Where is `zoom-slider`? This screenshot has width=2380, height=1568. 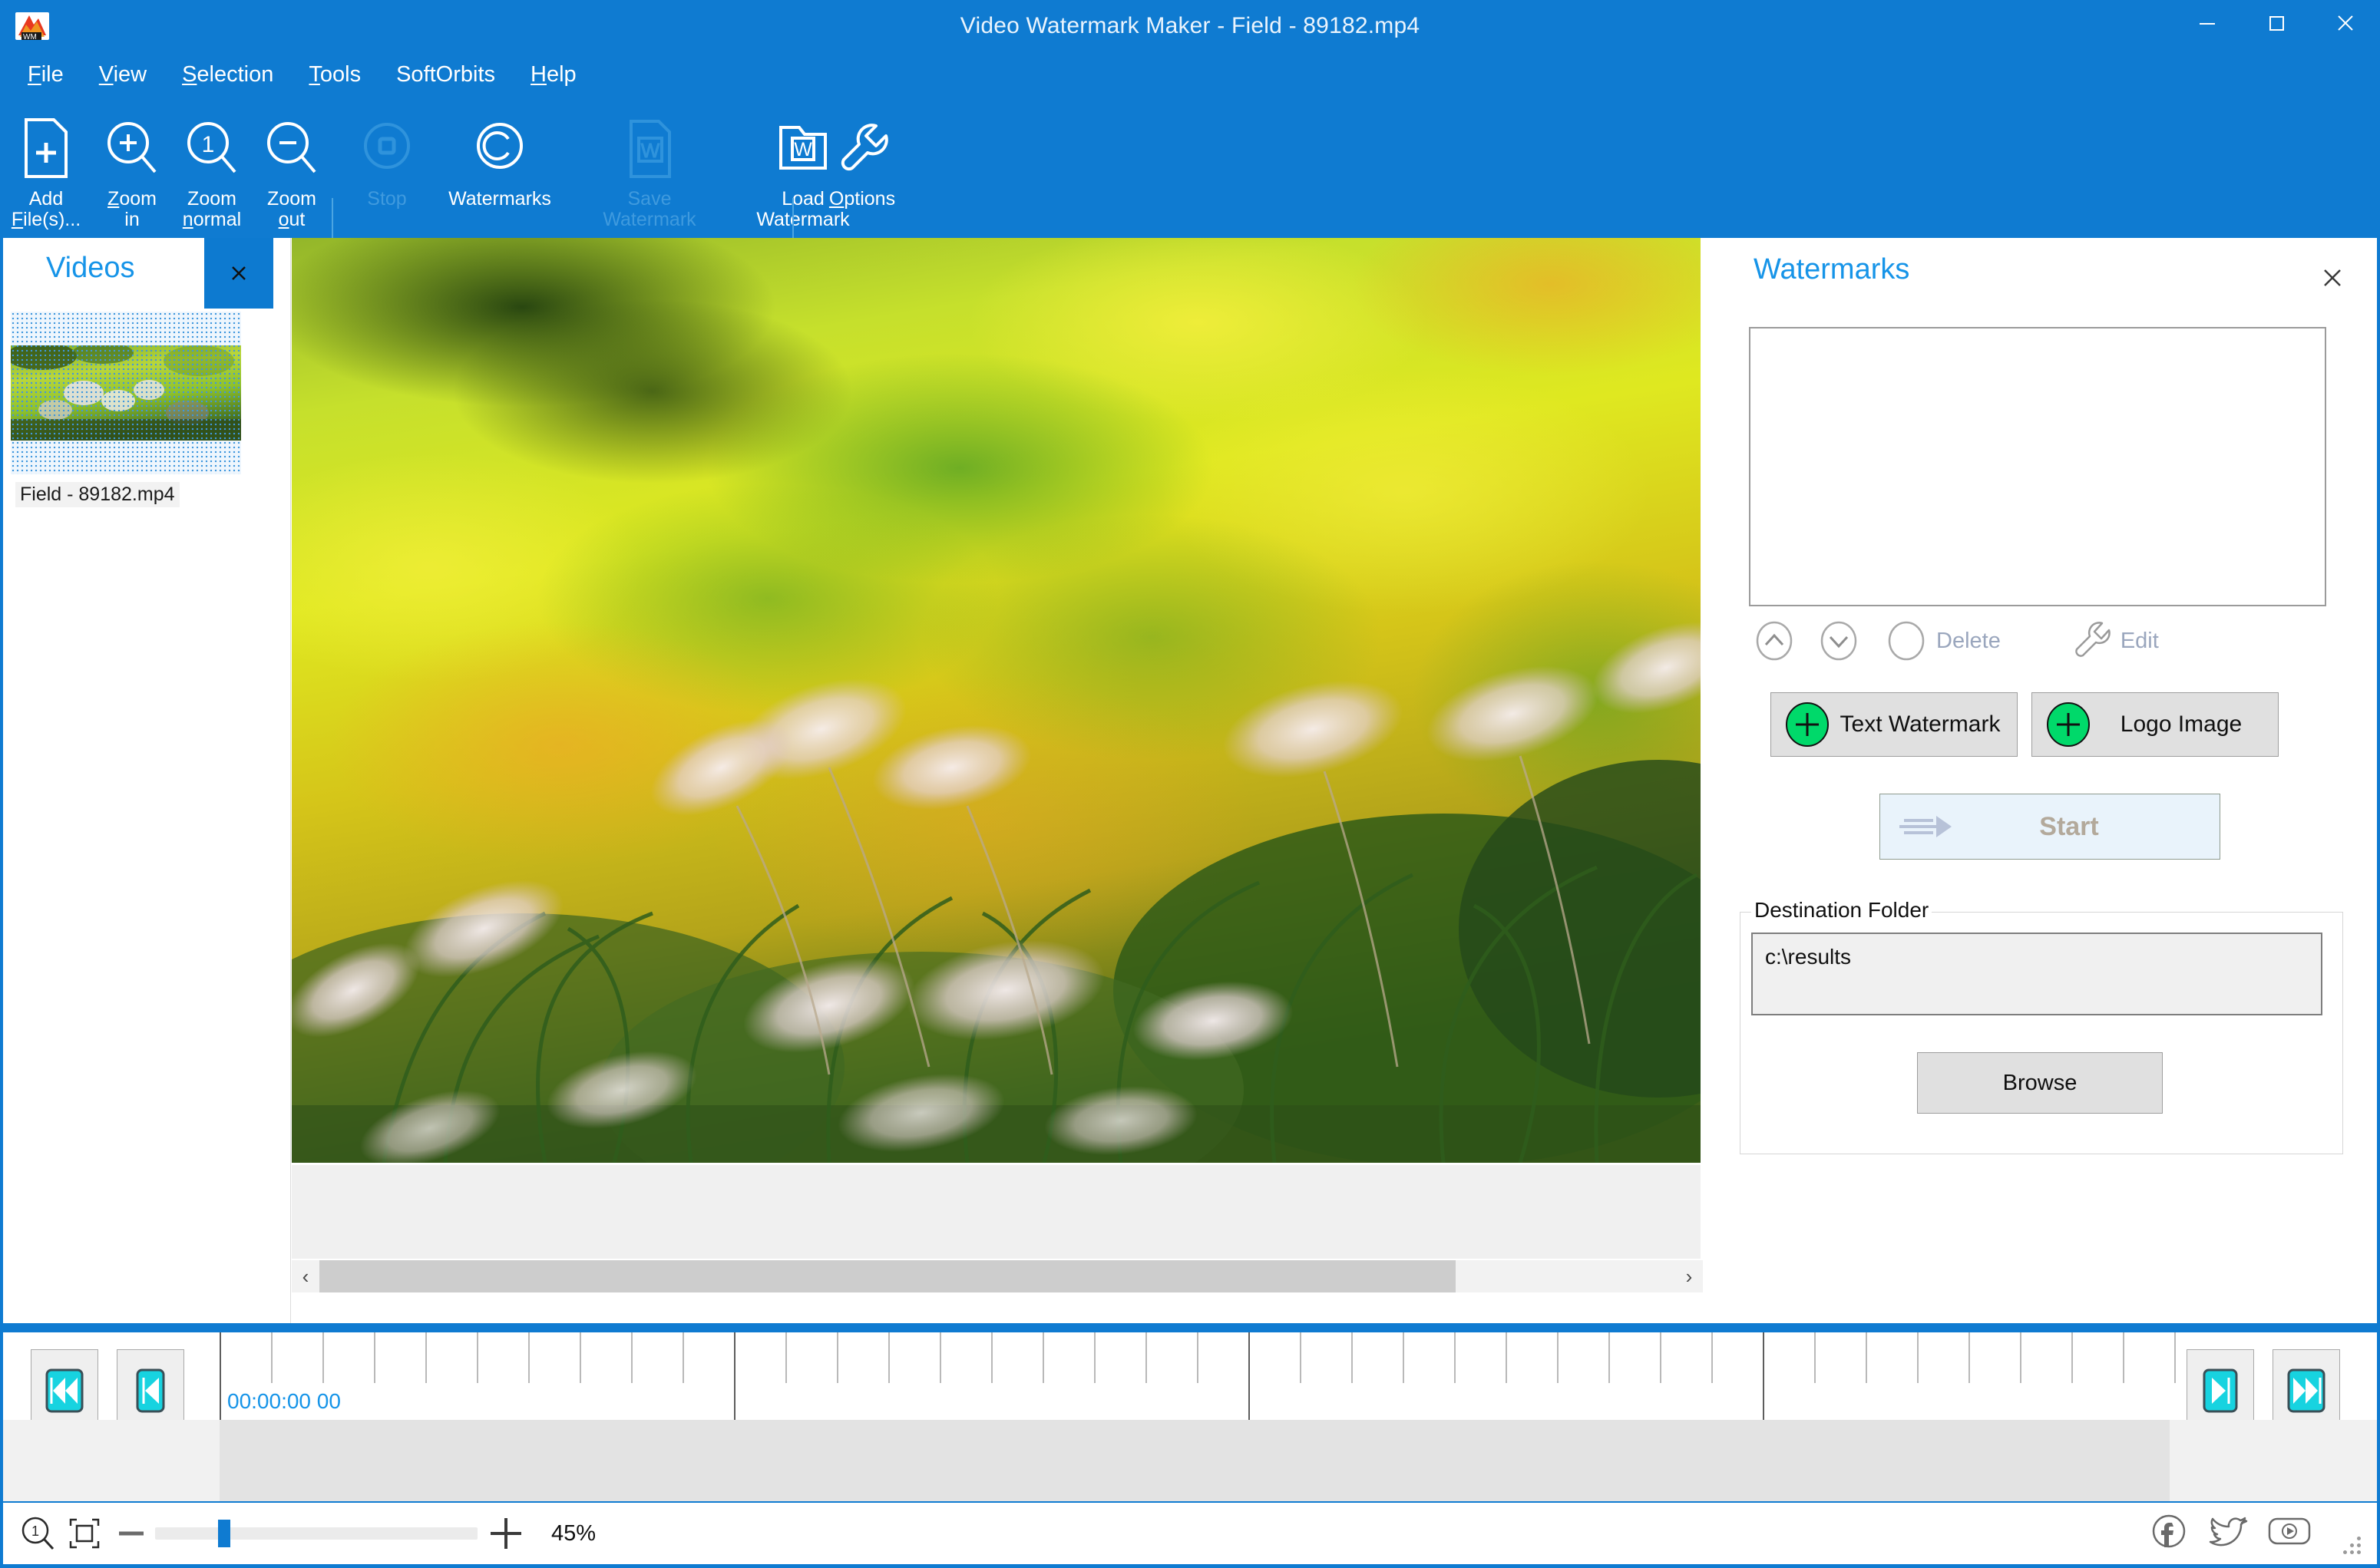
zoom-slider is located at coordinates (316, 1533).